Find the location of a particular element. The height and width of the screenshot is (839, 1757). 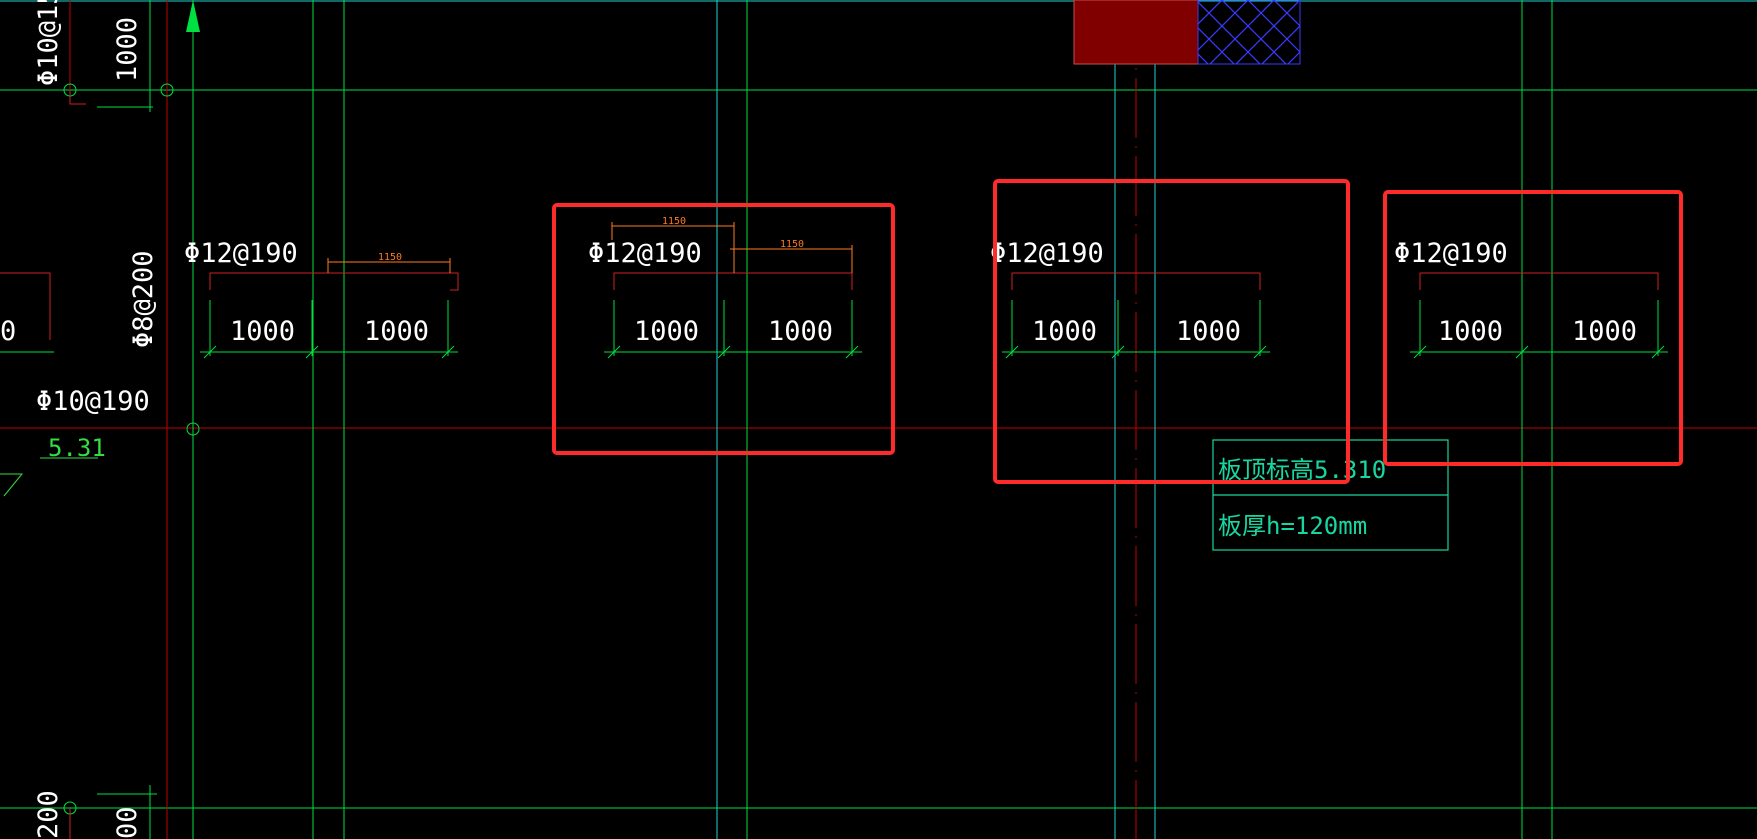

elevation-triangle-icon is located at coordinates (12, 485).